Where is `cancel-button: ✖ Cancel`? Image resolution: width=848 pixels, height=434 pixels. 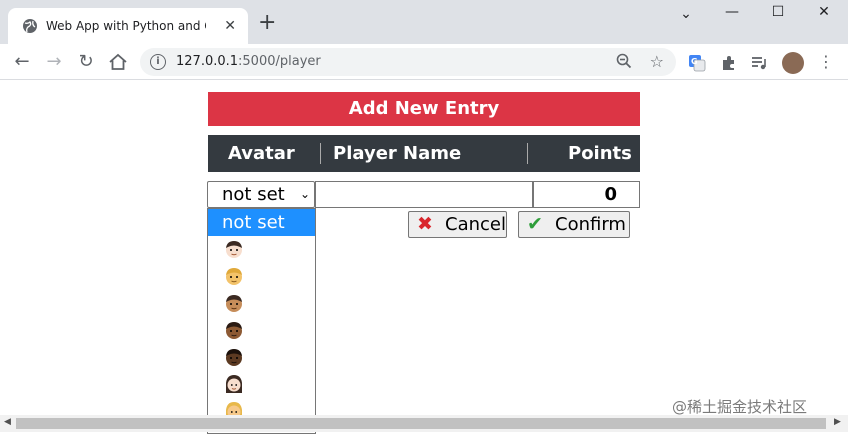 cancel-button: ✖ Cancel is located at coordinates (457, 224).